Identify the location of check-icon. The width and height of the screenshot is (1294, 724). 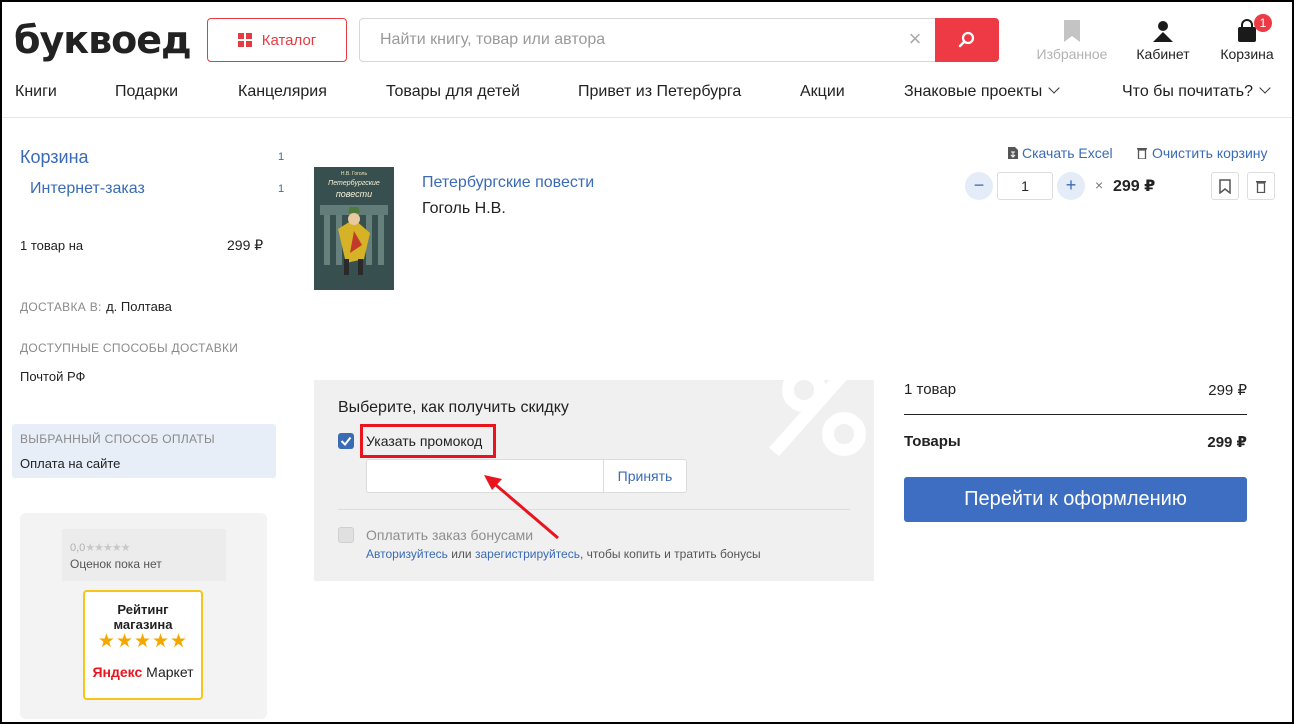
(346, 441).